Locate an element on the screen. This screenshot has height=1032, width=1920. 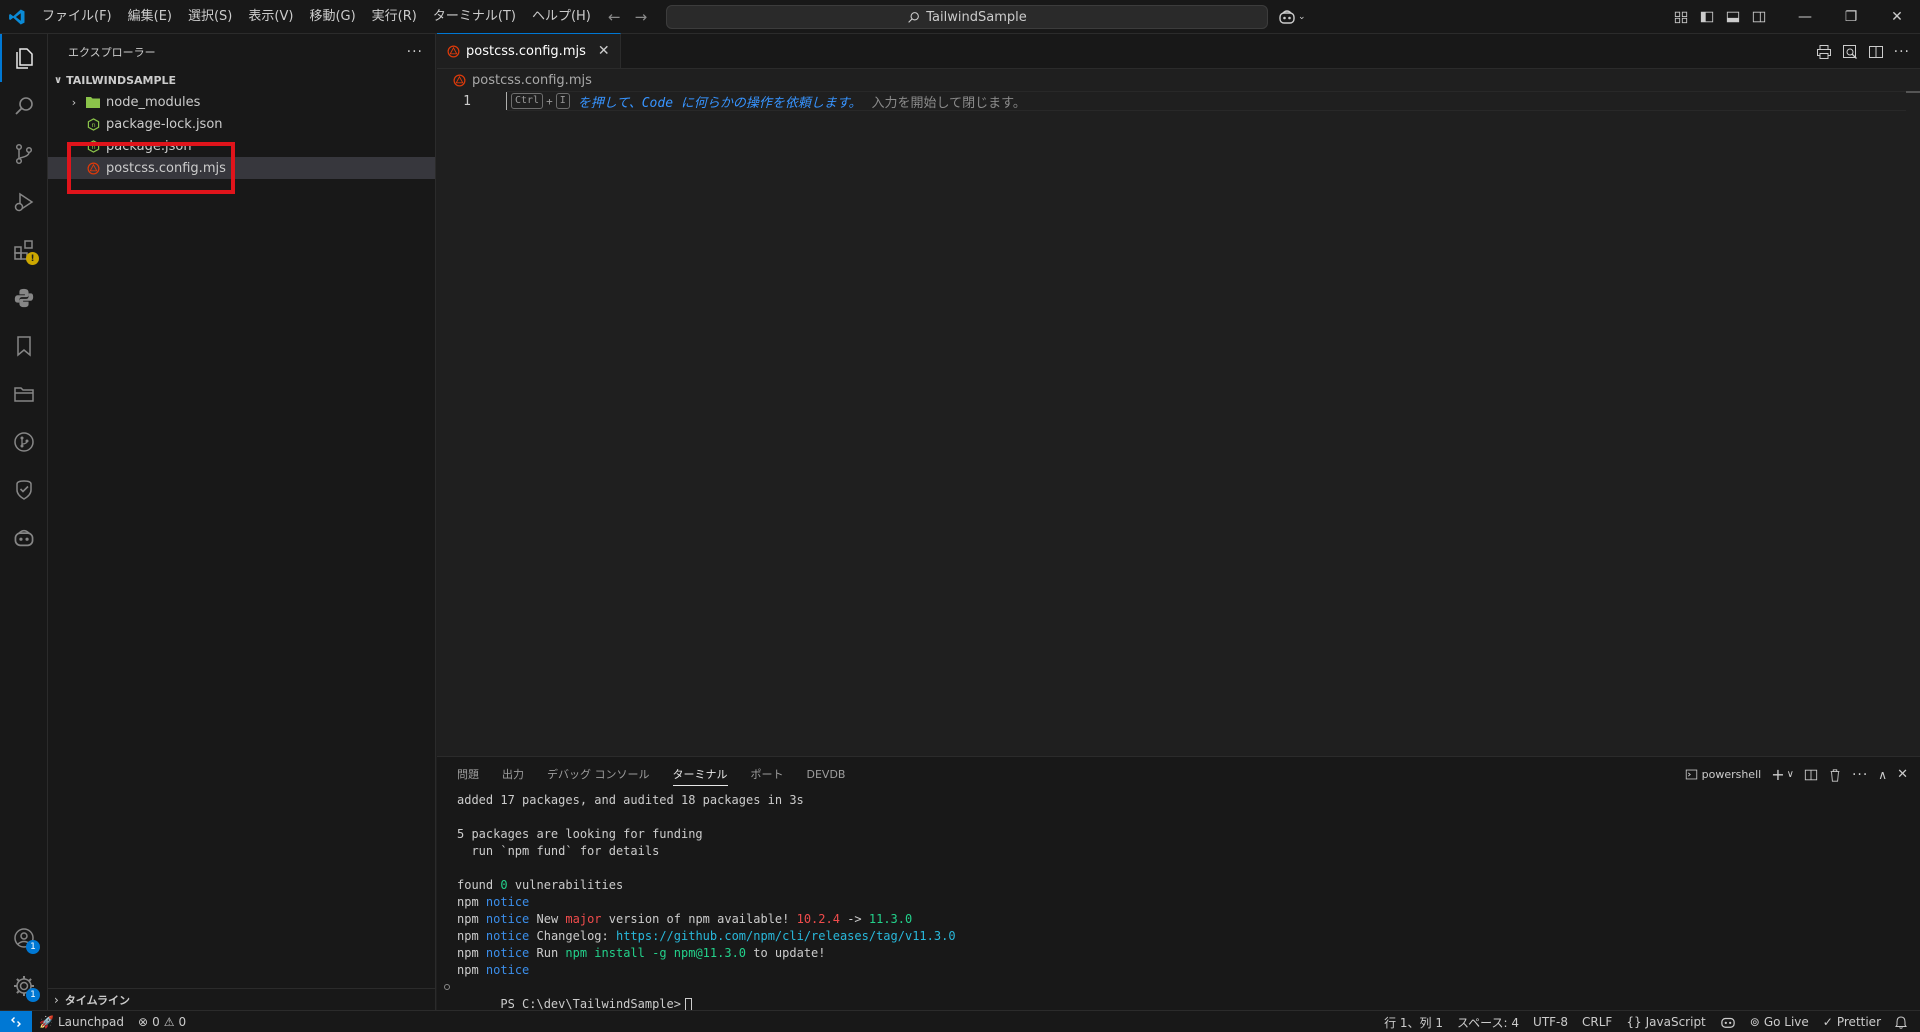
extensions-warning-badge: ! is located at coordinates (32, 258).